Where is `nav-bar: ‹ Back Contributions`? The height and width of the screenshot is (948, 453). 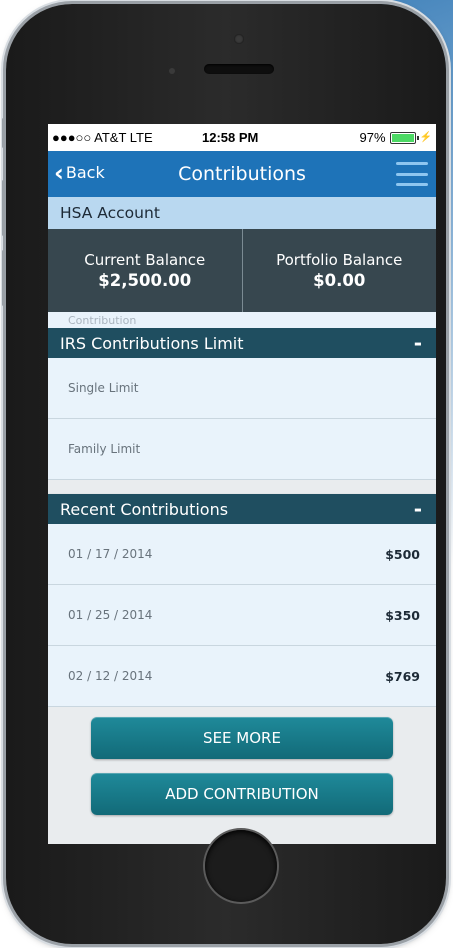
nav-bar: ‹ Back Contributions is located at coordinates (242, 174).